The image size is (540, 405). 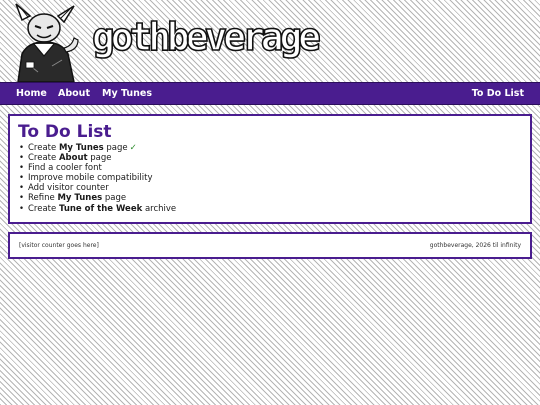 I want to click on nav-to-do-list-link: To Do List, so click(x=498, y=94).